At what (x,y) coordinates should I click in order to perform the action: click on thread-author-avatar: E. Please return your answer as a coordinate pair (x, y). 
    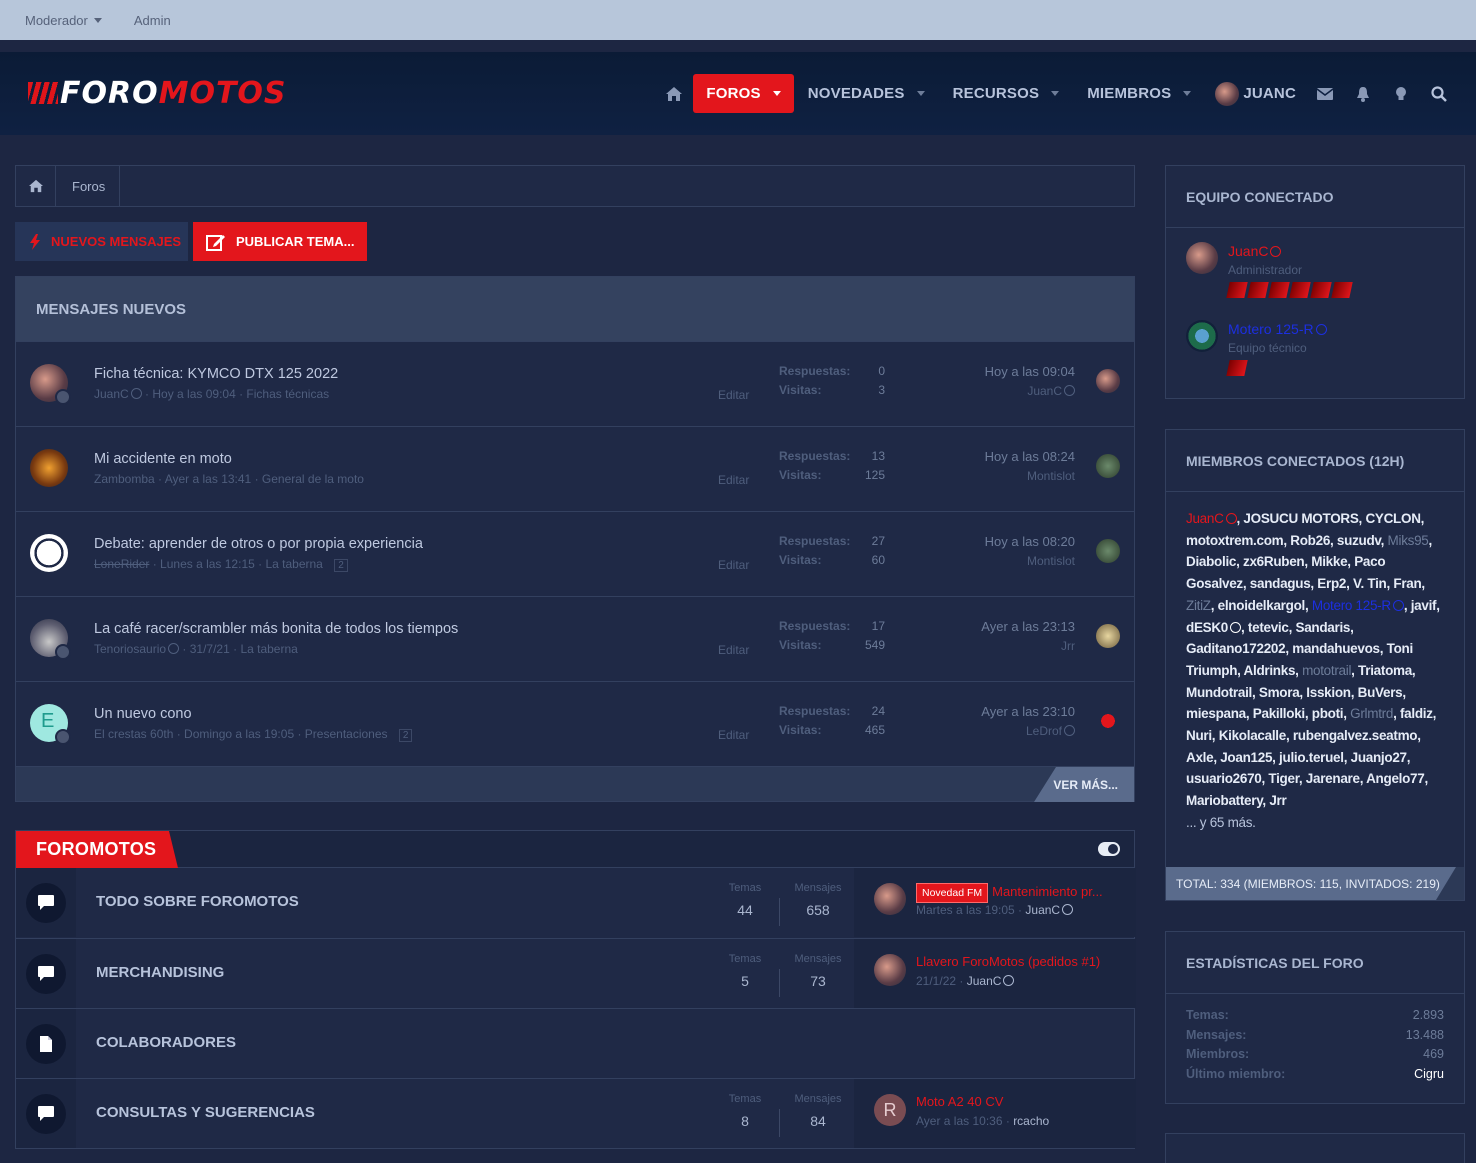
    Looking at the image, I should click on (50, 724).